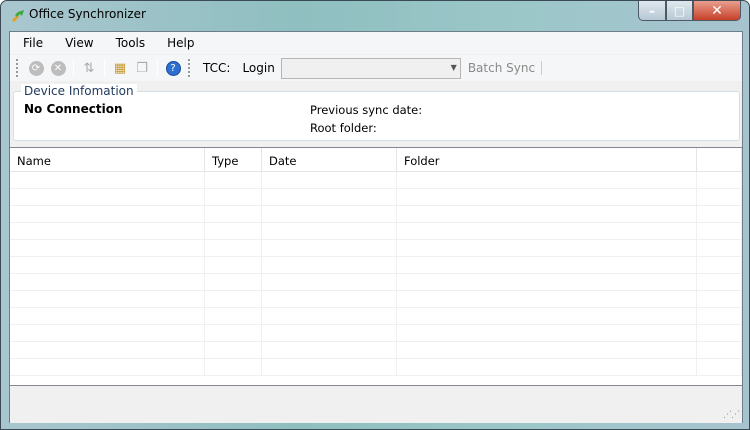 This screenshot has width=750, height=430. What do you see at coordinates (79, 91) in the screenshot?
I see `group-label: Device Infomation` at bounding box center [79, 91].